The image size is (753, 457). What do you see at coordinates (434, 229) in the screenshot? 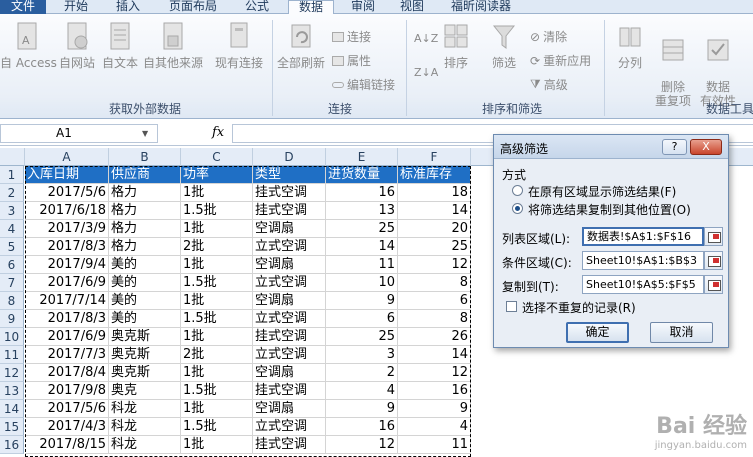
I see `table-cell: 20` at bounding box center [434, 229].